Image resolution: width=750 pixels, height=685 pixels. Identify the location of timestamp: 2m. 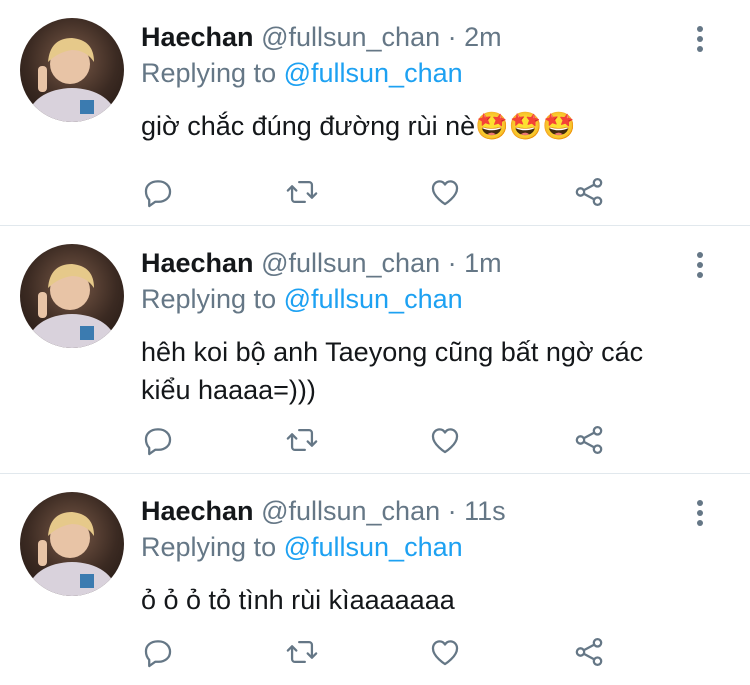
(483, 37).